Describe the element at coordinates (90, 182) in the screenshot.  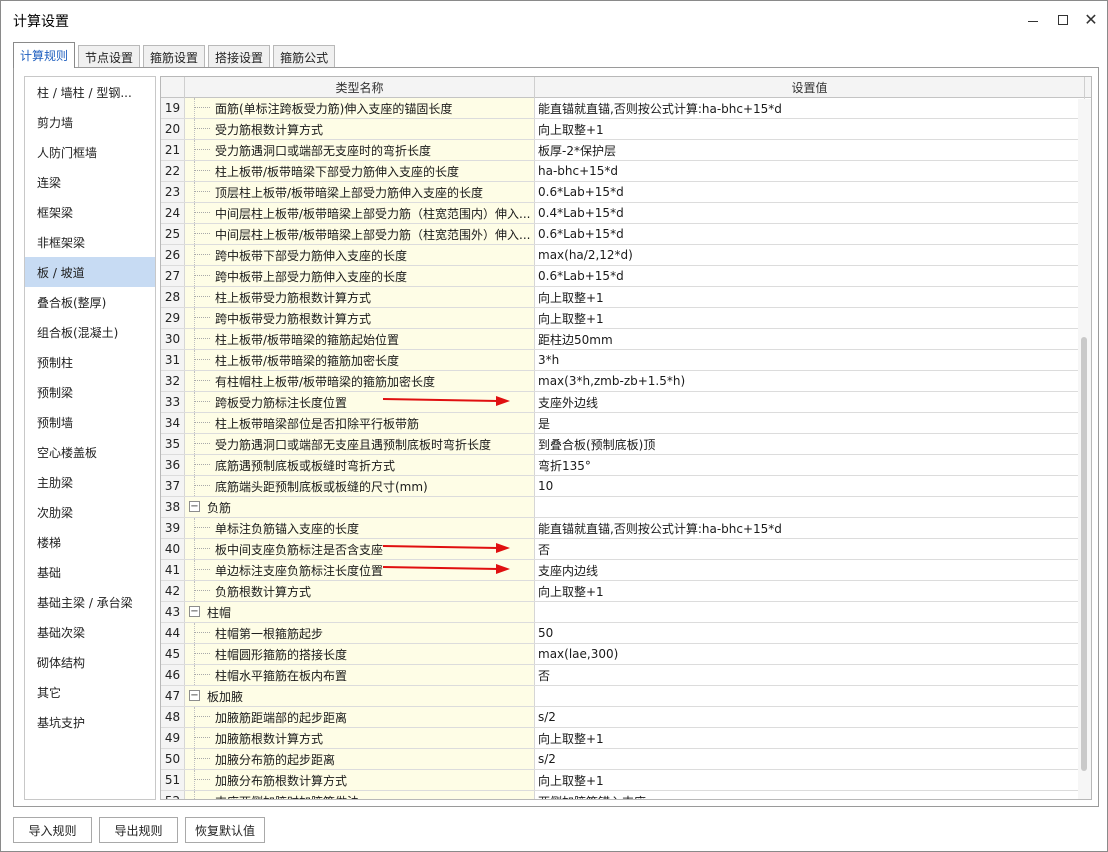
I see `sidebar-item: 连梁` at that location.